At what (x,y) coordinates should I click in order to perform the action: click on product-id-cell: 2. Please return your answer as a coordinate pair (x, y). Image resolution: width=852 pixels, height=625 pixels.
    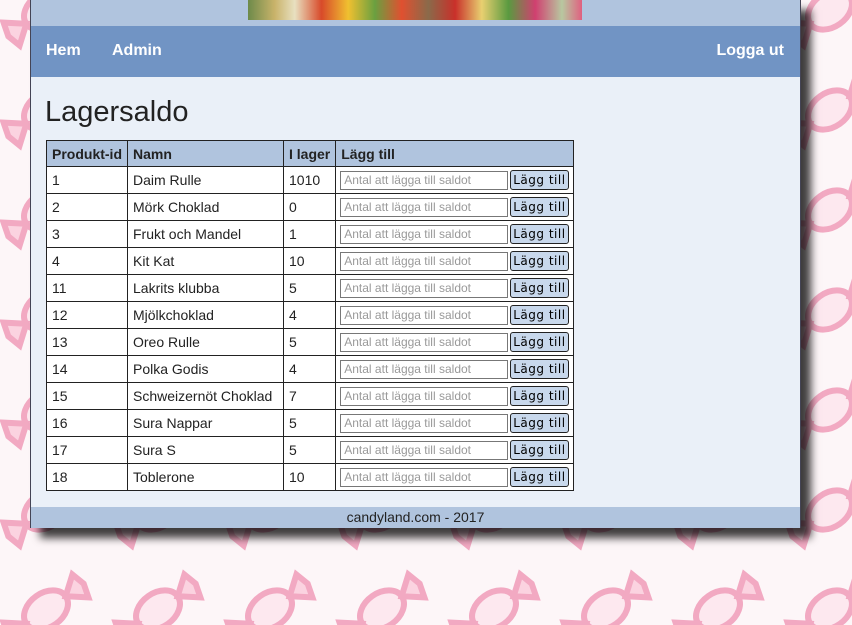
    Looking at the image, I should click on (87, 207).